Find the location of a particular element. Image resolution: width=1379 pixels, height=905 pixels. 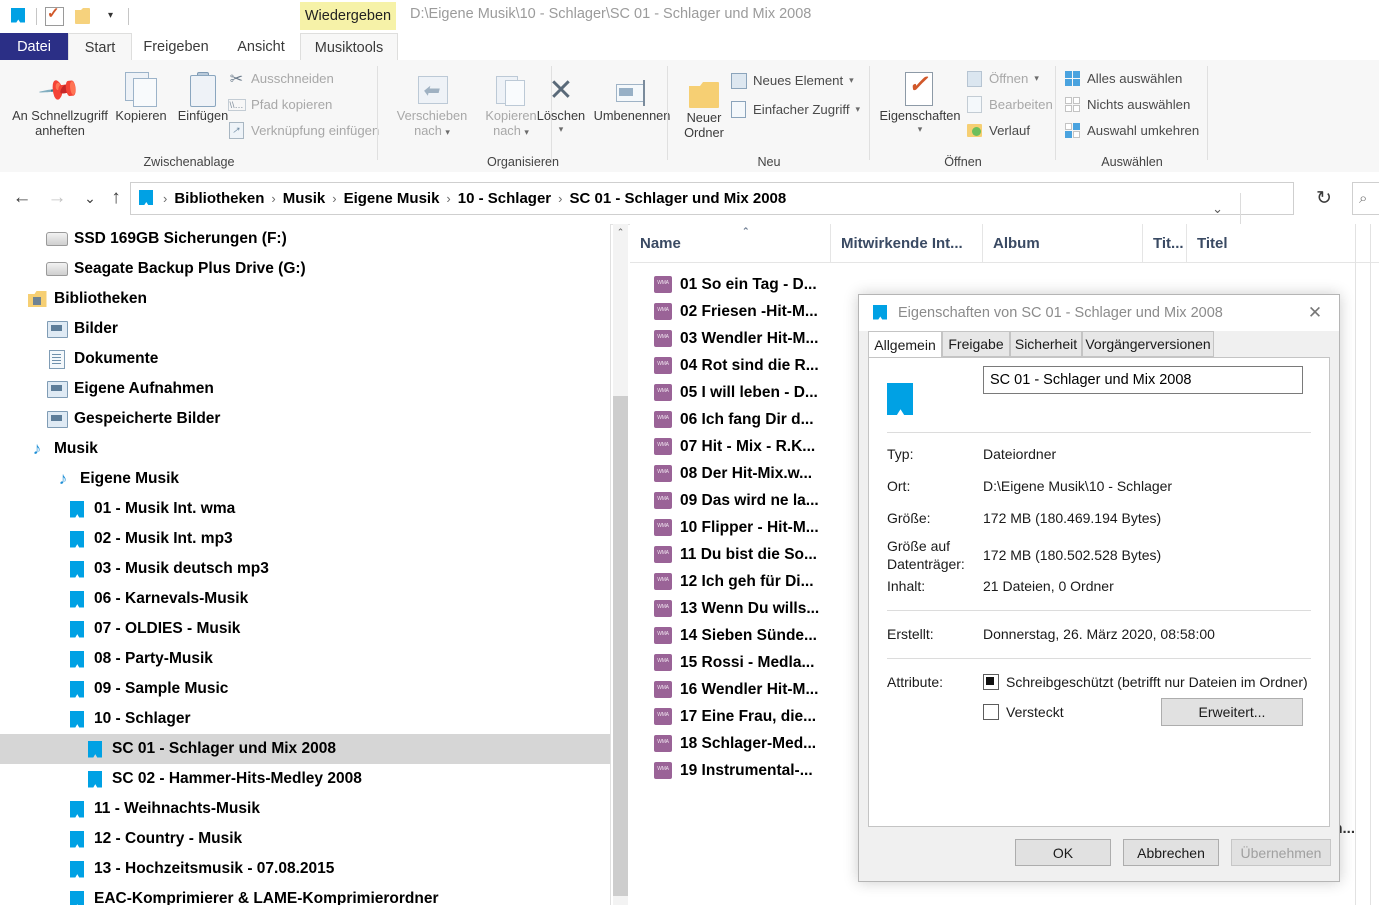

tree-node: SC 02 - Hammer-Hits-Medley 2008 is located at coordinates (305, 779).